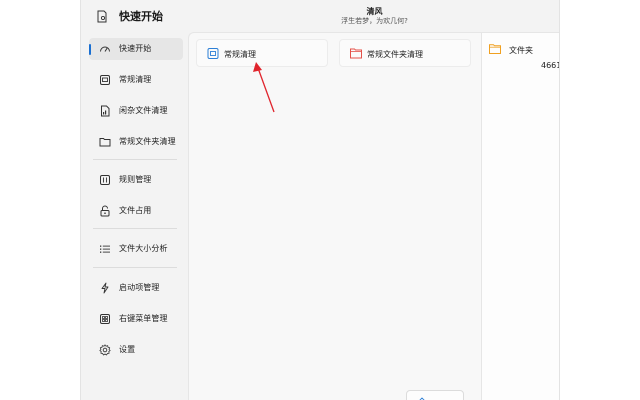 The height and width of the screenshot is (400, 640). I want to click on folder-summary-count: 4661, so click(550, 65).